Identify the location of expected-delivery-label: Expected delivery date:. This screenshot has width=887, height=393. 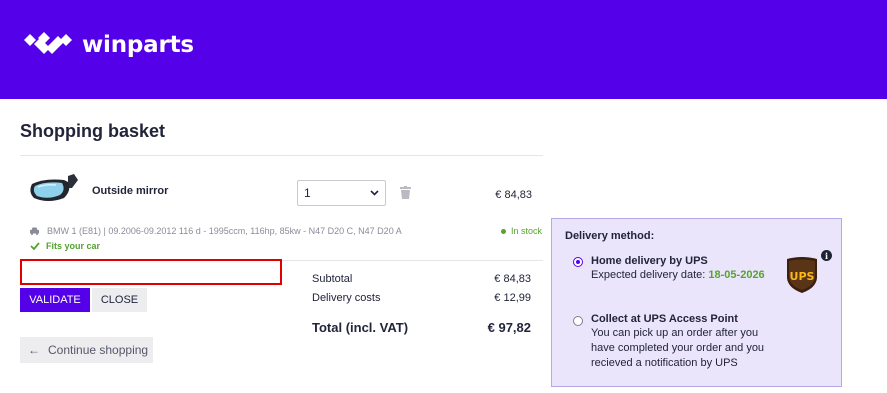
(650, 275).